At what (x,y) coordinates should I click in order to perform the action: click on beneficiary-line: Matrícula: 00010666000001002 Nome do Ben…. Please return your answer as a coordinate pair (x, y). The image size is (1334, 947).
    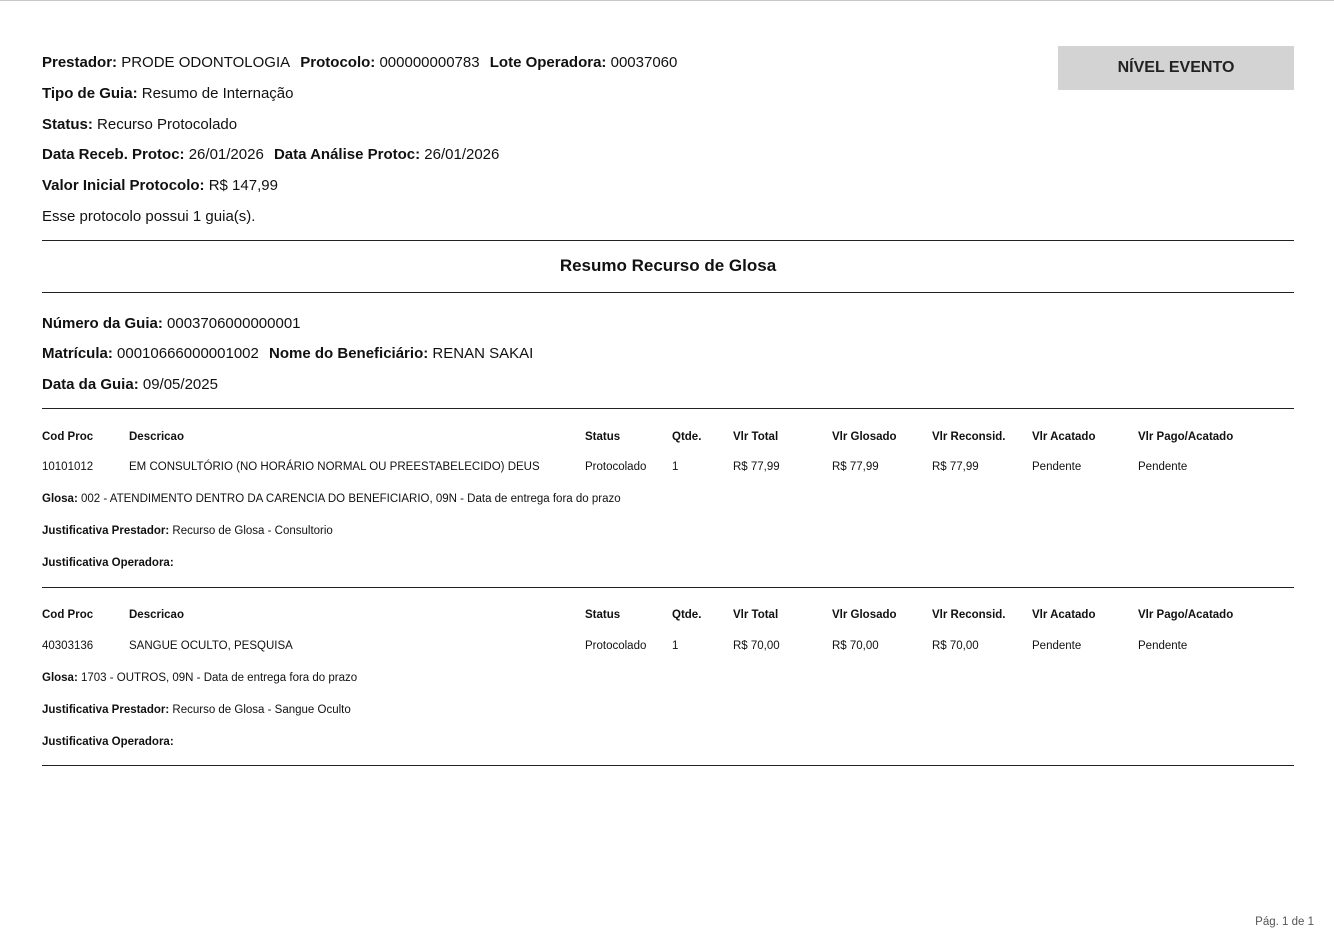
    Looking at the image, I should click on (287, 354).